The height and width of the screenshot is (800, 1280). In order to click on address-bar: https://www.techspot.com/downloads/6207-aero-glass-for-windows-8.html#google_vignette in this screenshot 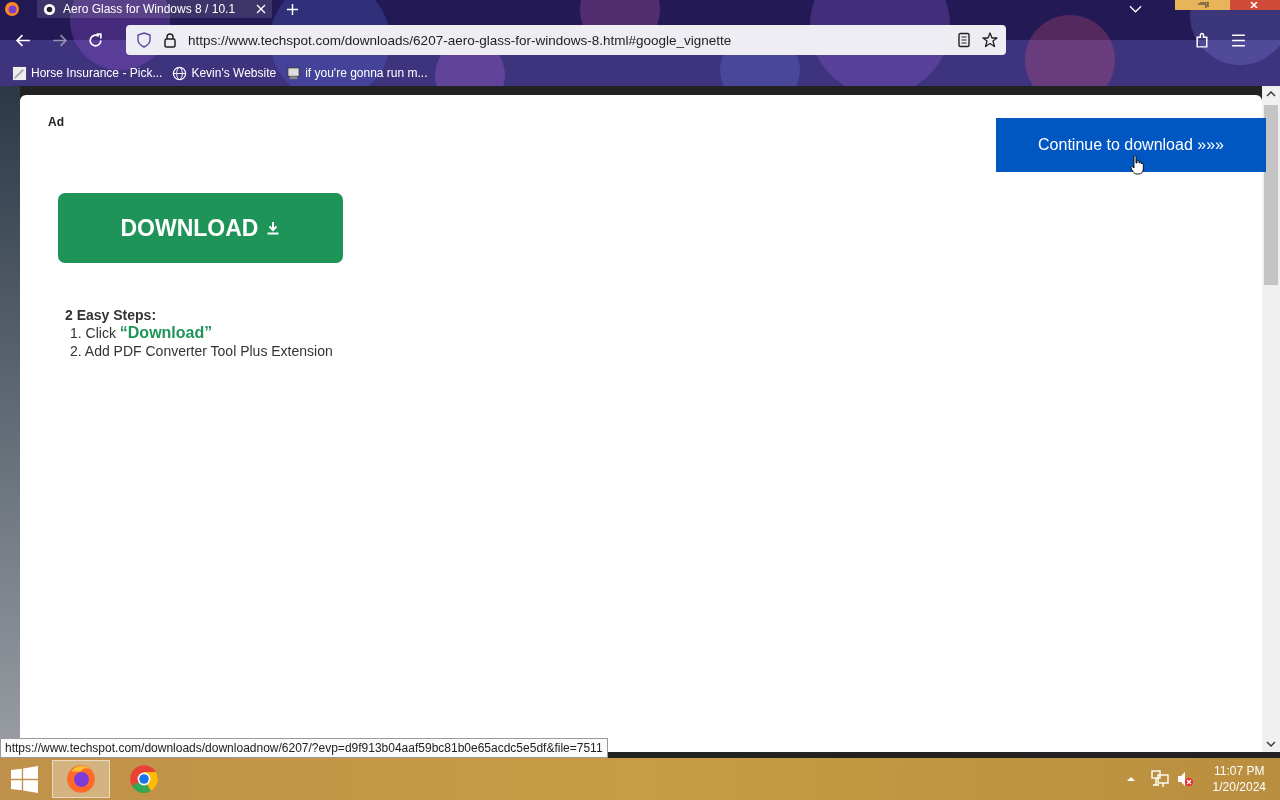, I will do `click(566, 40)`.